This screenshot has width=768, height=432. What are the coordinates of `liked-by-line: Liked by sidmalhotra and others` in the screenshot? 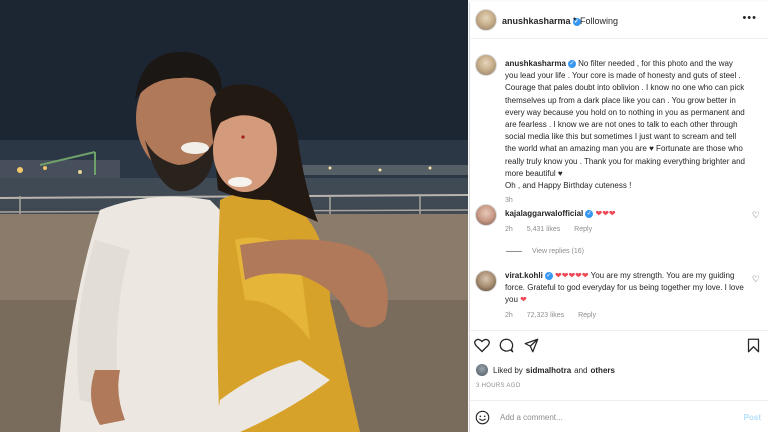 It's located at (547, 370).